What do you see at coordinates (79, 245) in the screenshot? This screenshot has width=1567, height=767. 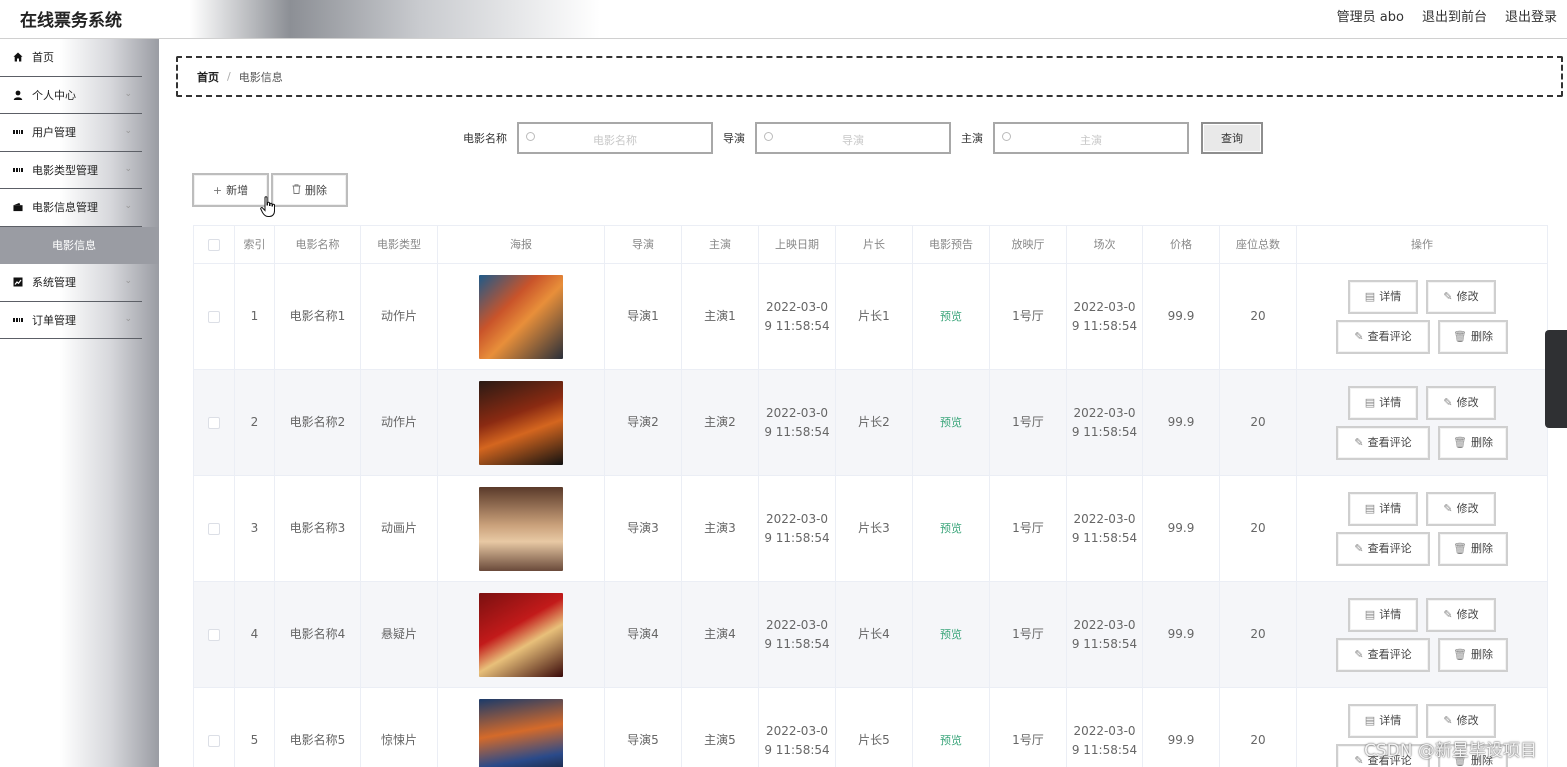 I see `sidebar-subitem-movie-info: 电影信息` at bounding box center [79, 245].